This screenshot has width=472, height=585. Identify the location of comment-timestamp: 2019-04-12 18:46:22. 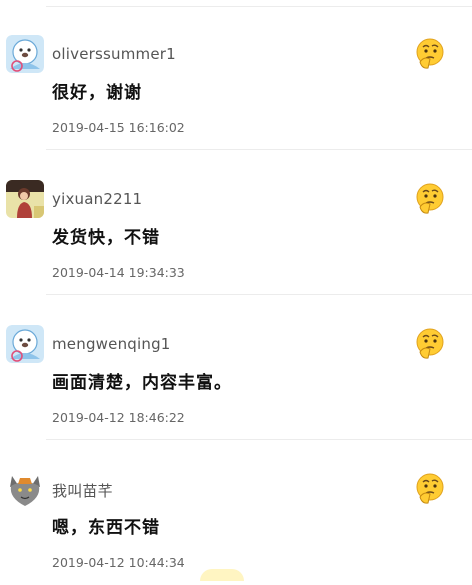
(118, 417).